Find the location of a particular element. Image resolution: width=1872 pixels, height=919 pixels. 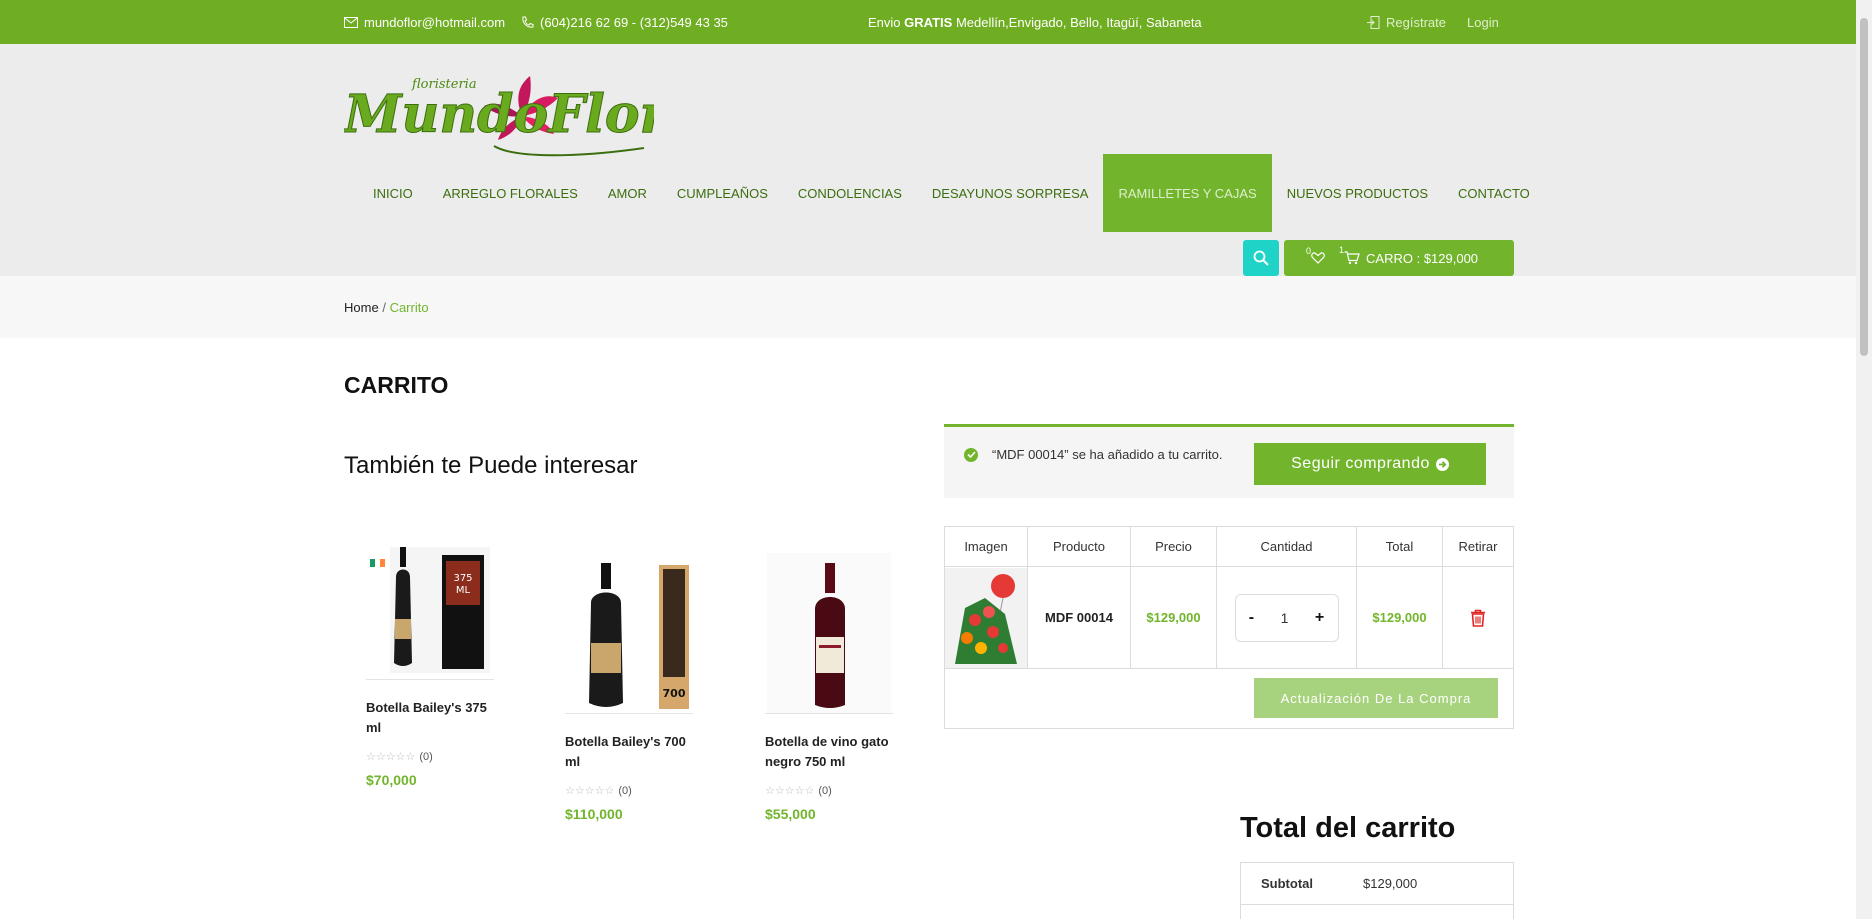

nav-cumpleanos: CUMPLEAÑOS is located at coordinates (722, 193).